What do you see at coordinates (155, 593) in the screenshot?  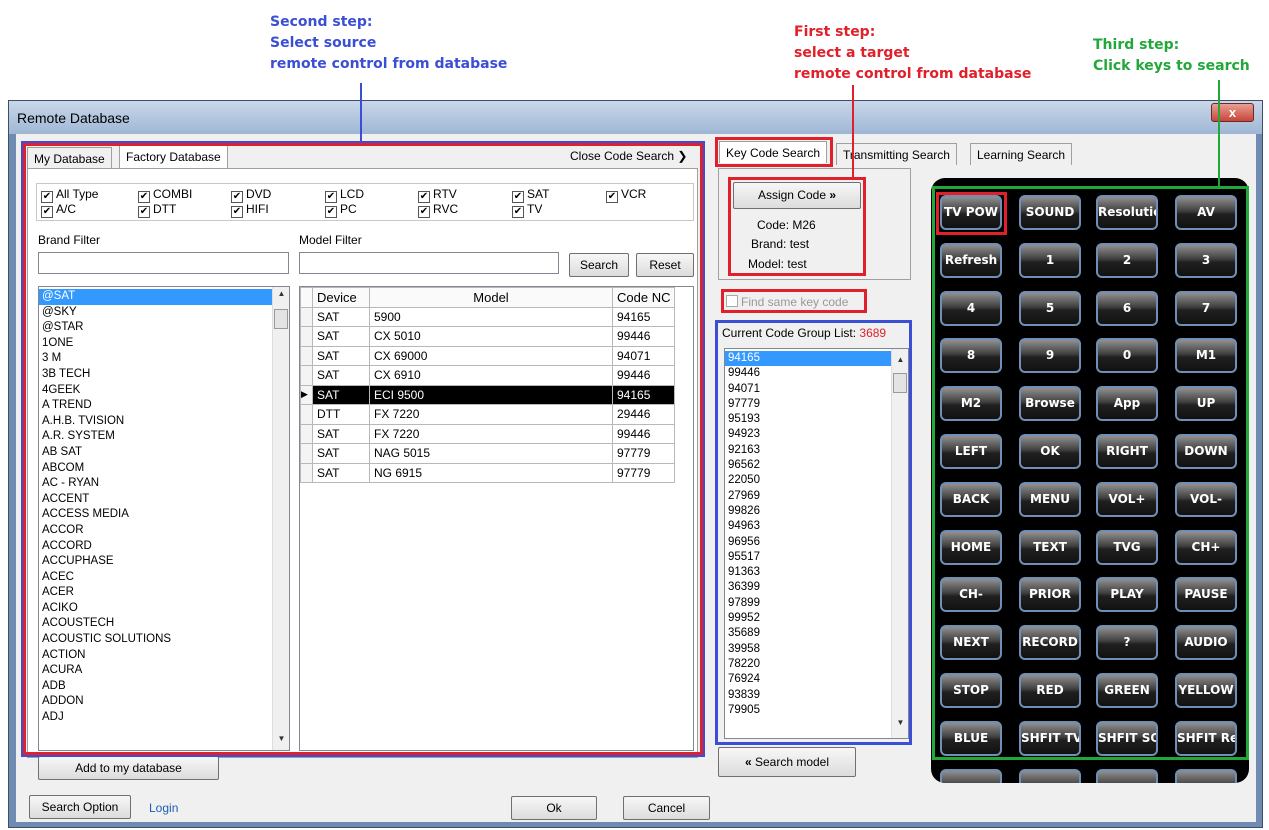 I see `brand-list-item: ACER` at bounding box center [155, 593].